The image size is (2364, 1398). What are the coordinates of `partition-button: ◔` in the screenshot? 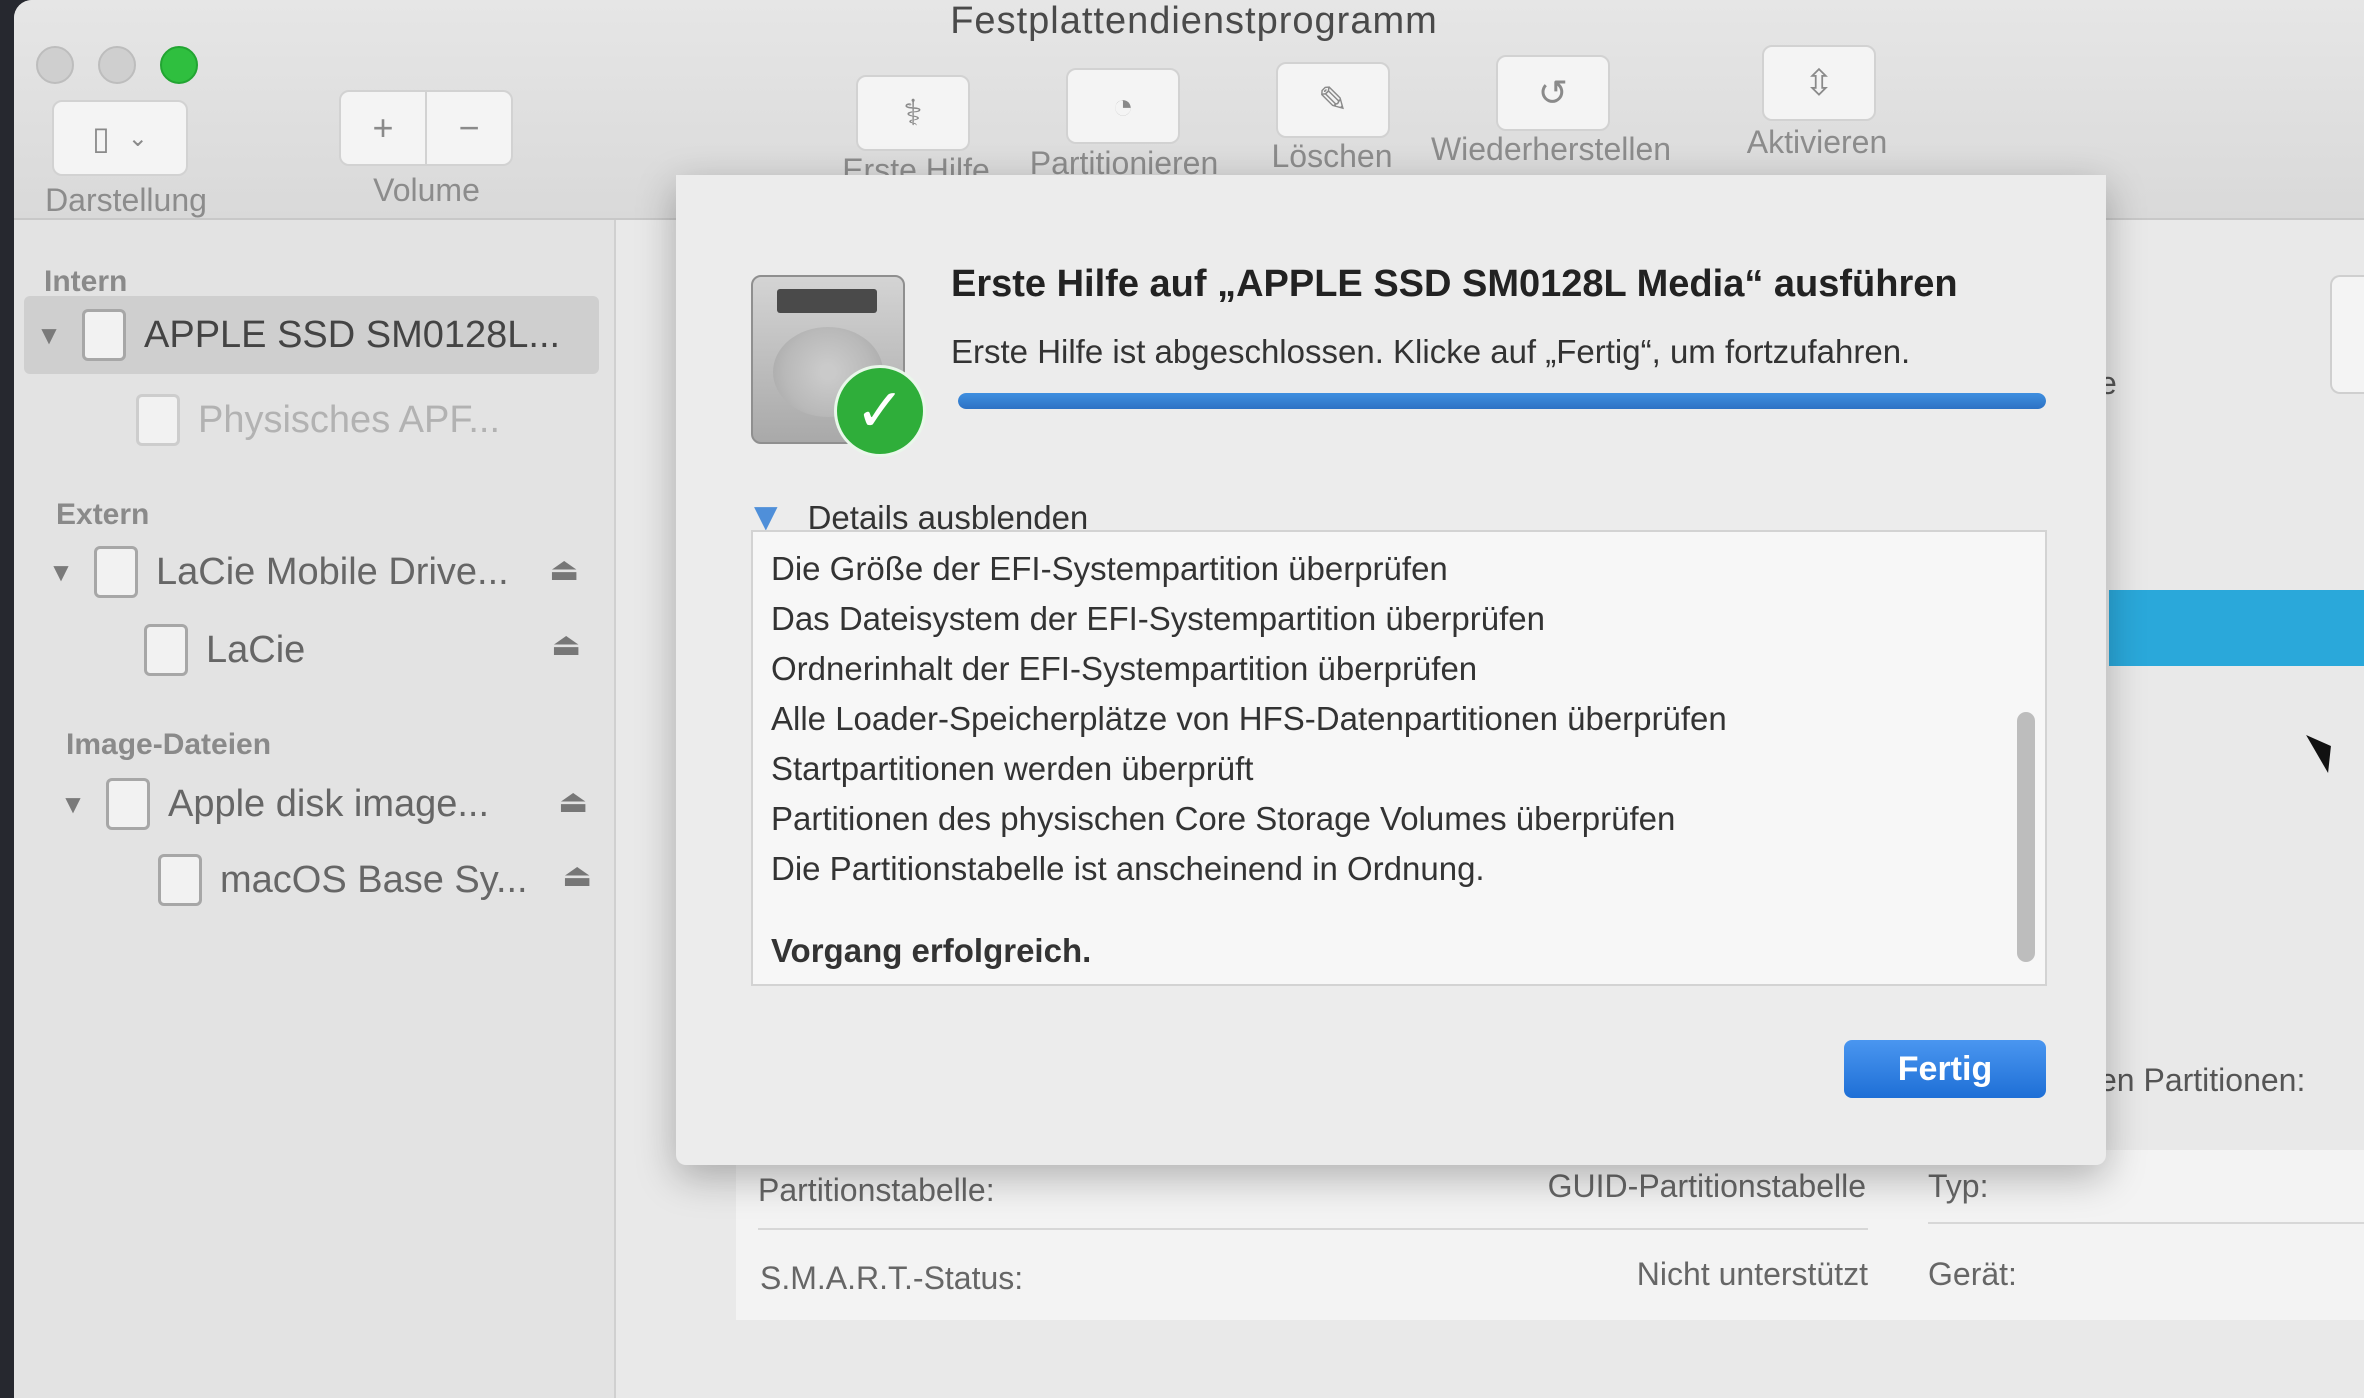 It's located at (1123, 106).